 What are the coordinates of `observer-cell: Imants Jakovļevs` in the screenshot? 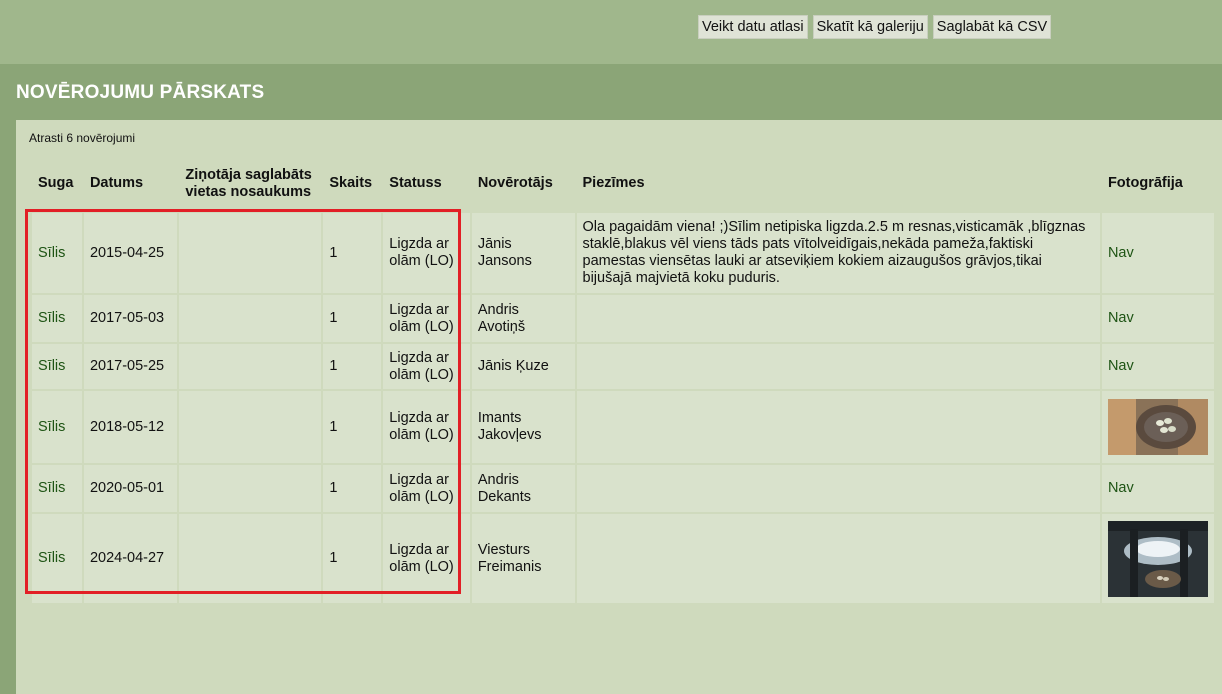 It's located at (523, 427).